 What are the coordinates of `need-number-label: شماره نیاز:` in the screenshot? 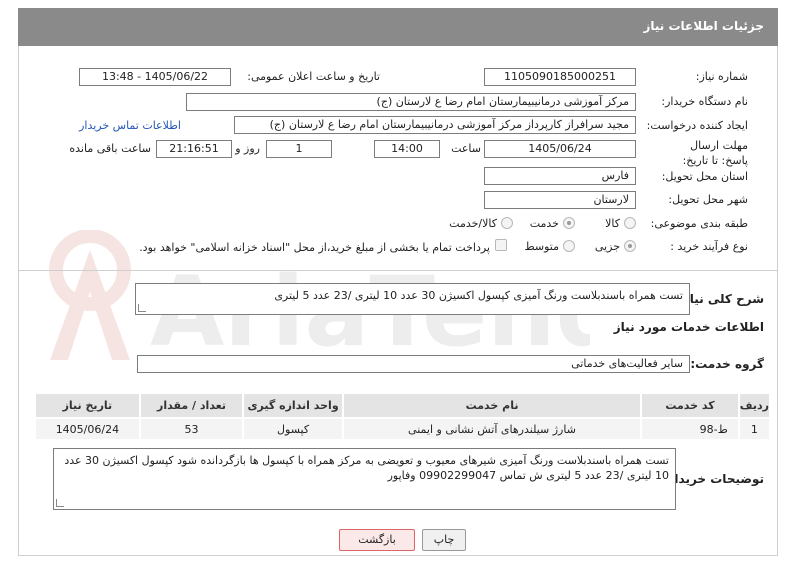 It's located at (721, 76).